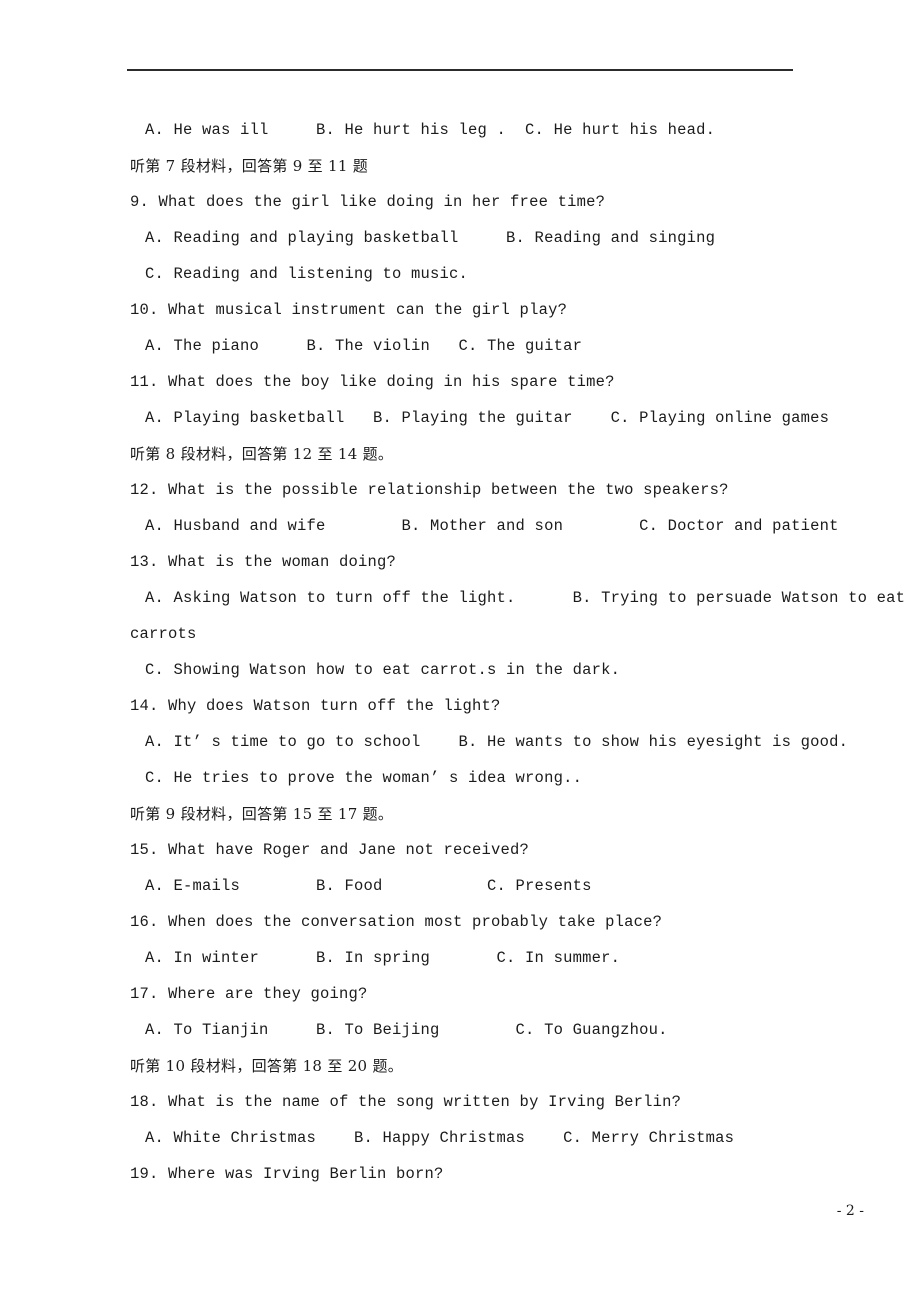  What do you see at coordinates (460, 70) in the screenshot?
I see `header-rule-divider` at bounding box center [460, 70].